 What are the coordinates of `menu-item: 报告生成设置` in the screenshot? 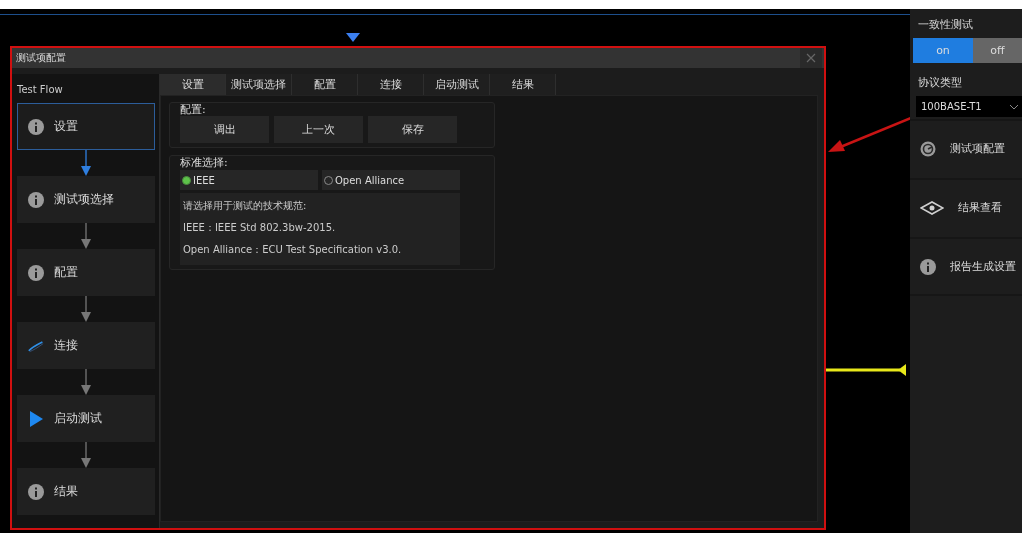 It's located at (966, 265).